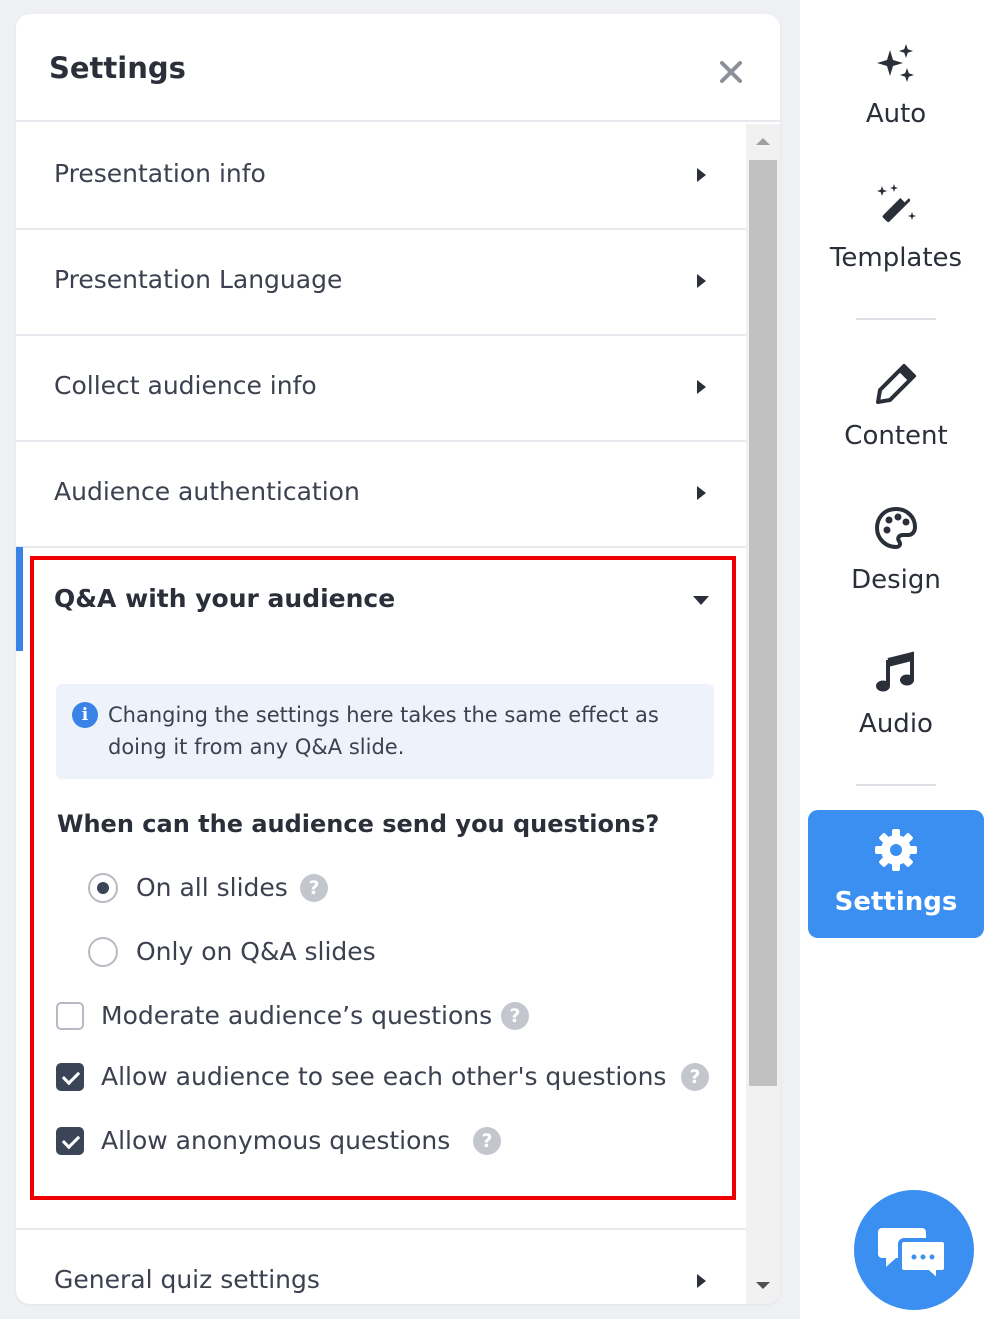 The image size is (991, 1319). What do you see at coordinates (896, 258) in the screenshot?
I see `tool-label: Templates` at bounding box center [896, 258].